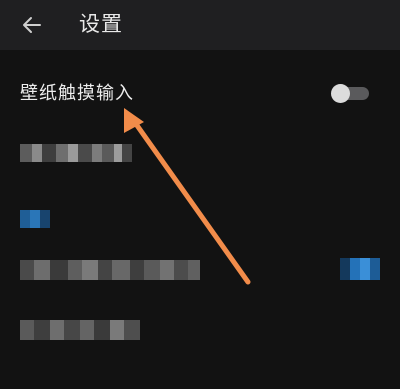 The width and height of the screenshot is (400, 389). I want to click on app-bar: 设置, so click(200, 25).